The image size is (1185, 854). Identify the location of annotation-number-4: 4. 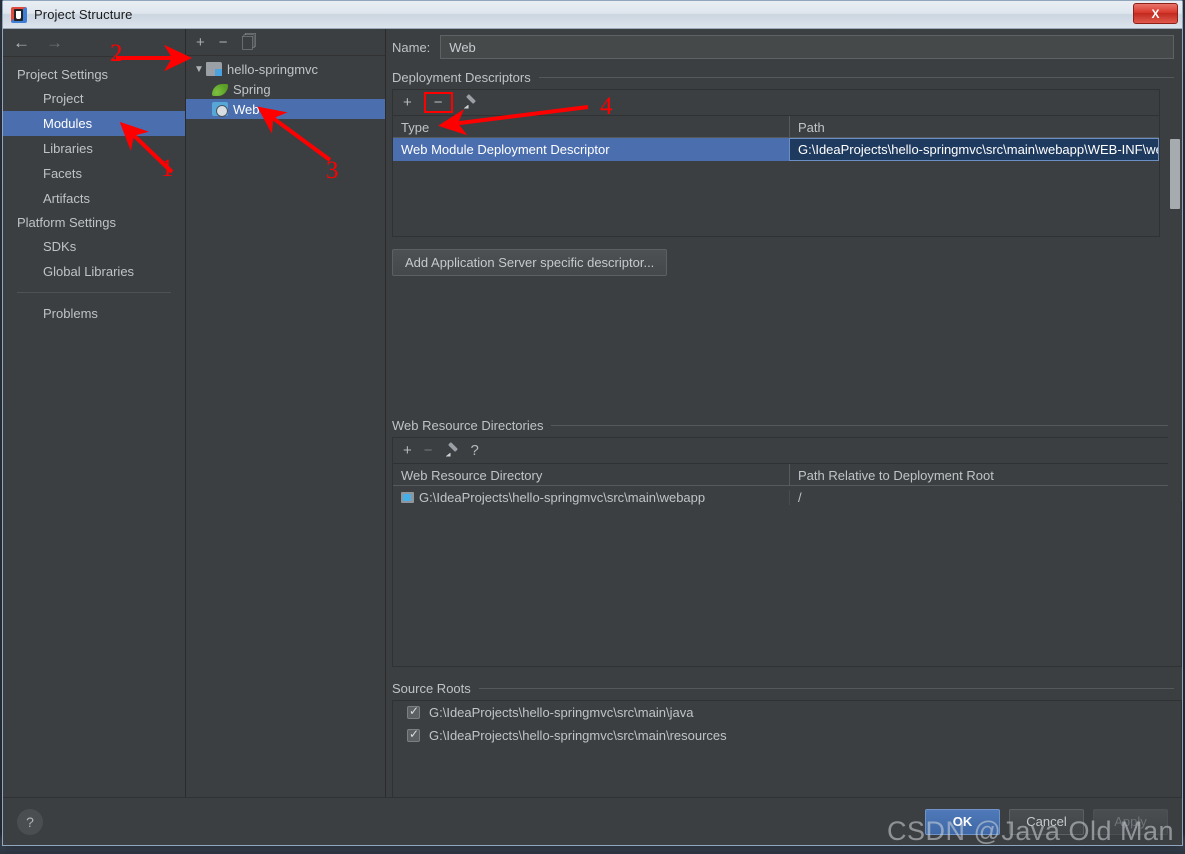
(606, 106).